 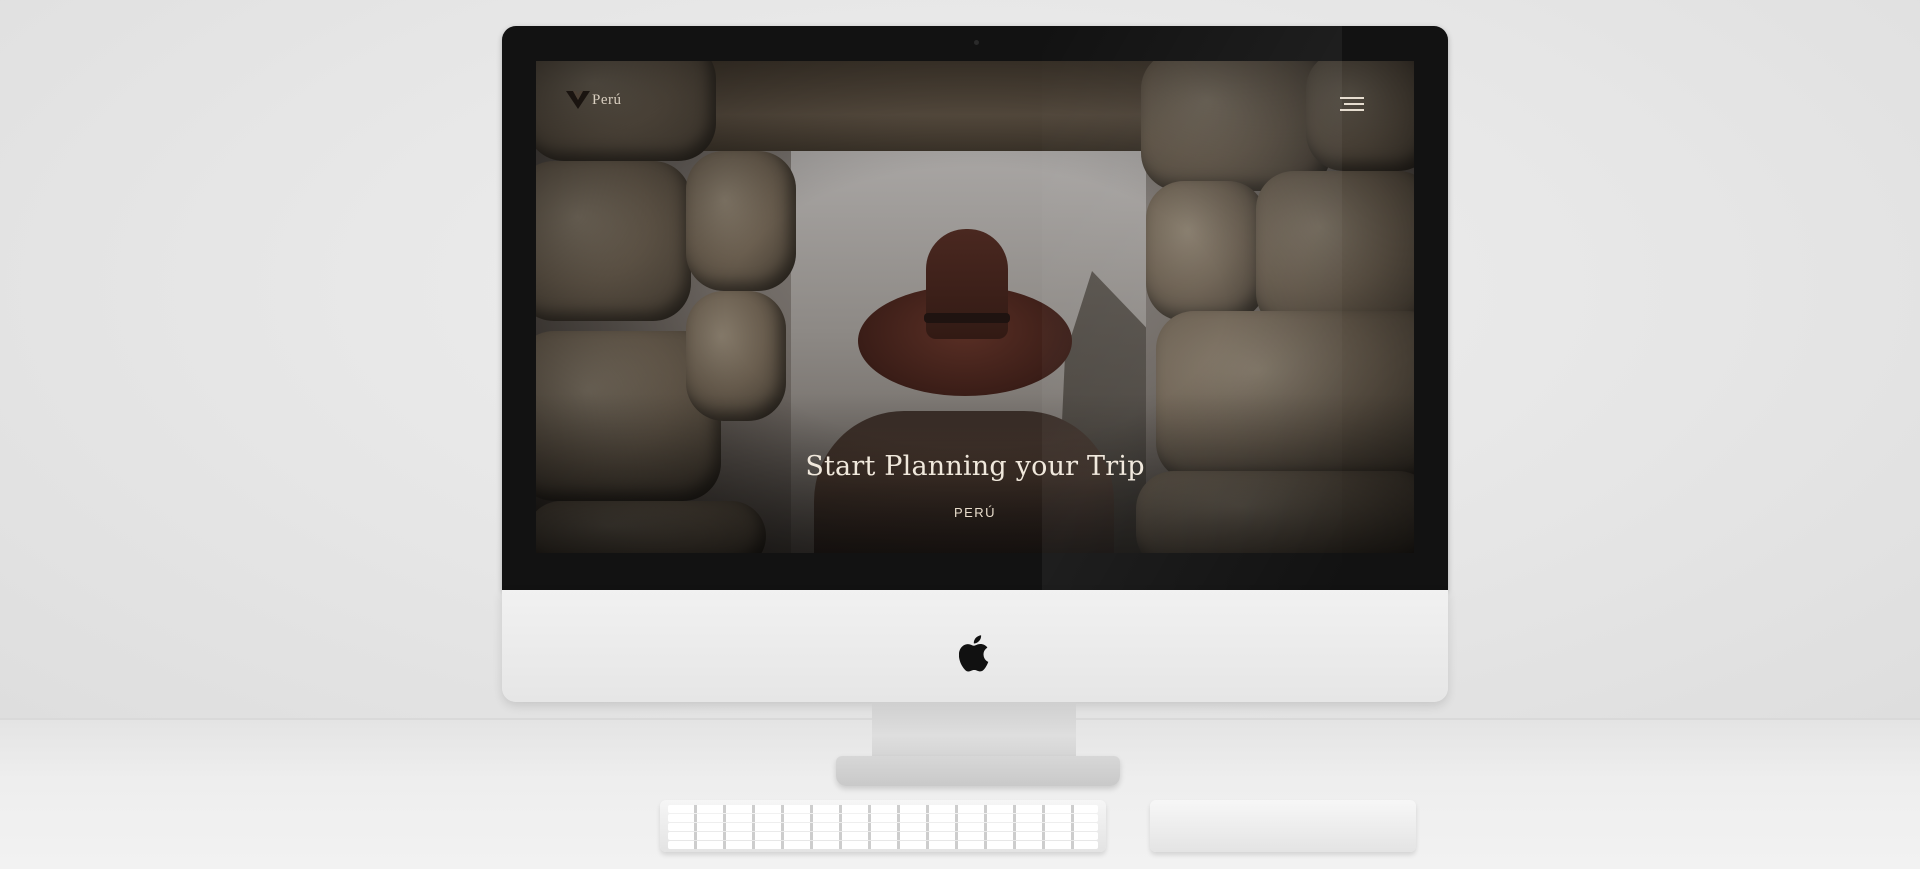 I want to click on monitor-chin, so click(x=975, y=646).